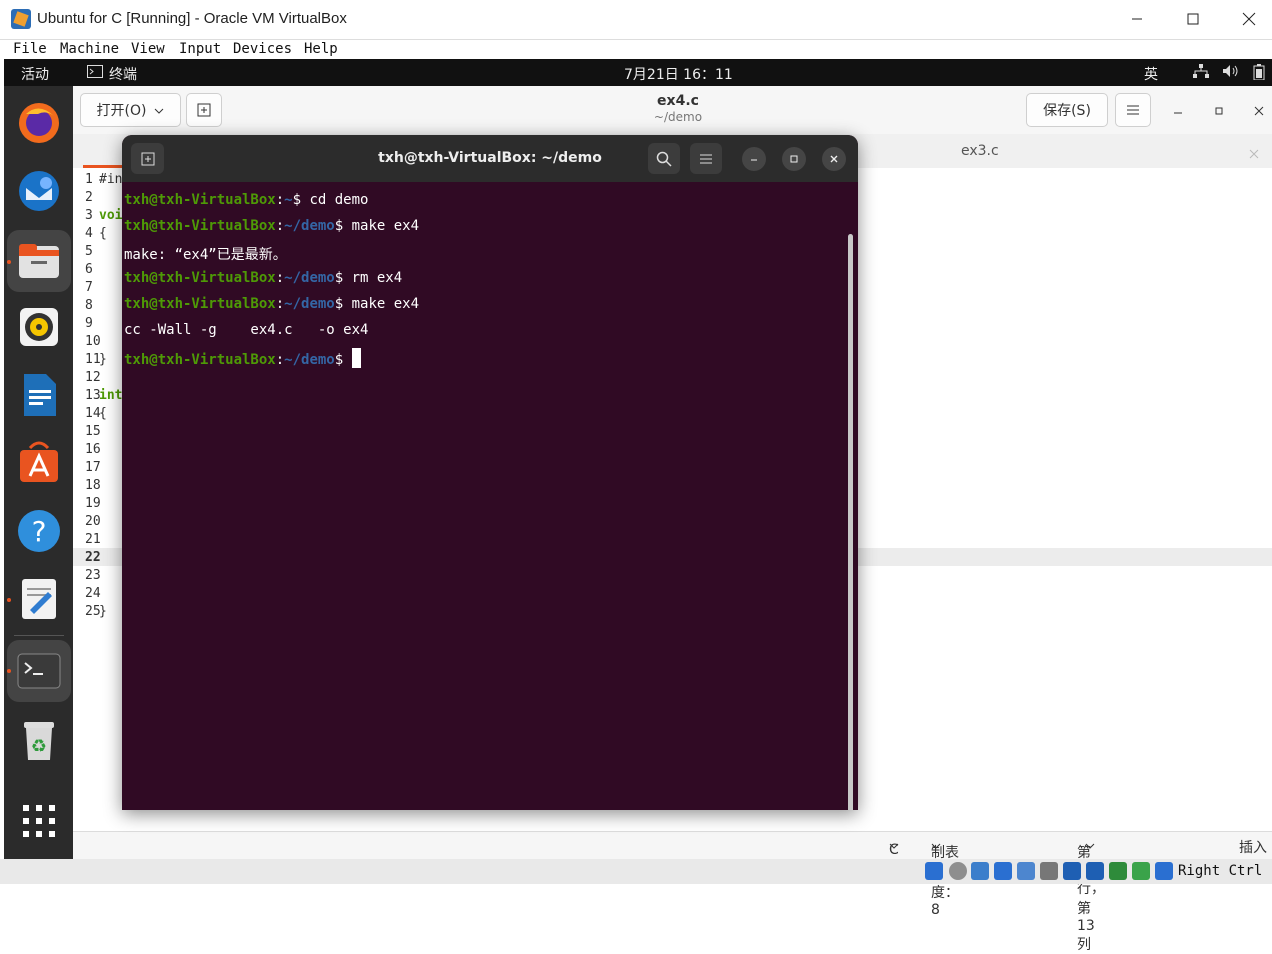 This screenshot has width=1272, height=954. What do you see at coordinates (636, 871) in the screenshot?
I see `host-status-bar: Right Ctrl` at bounding box center [636, 871].